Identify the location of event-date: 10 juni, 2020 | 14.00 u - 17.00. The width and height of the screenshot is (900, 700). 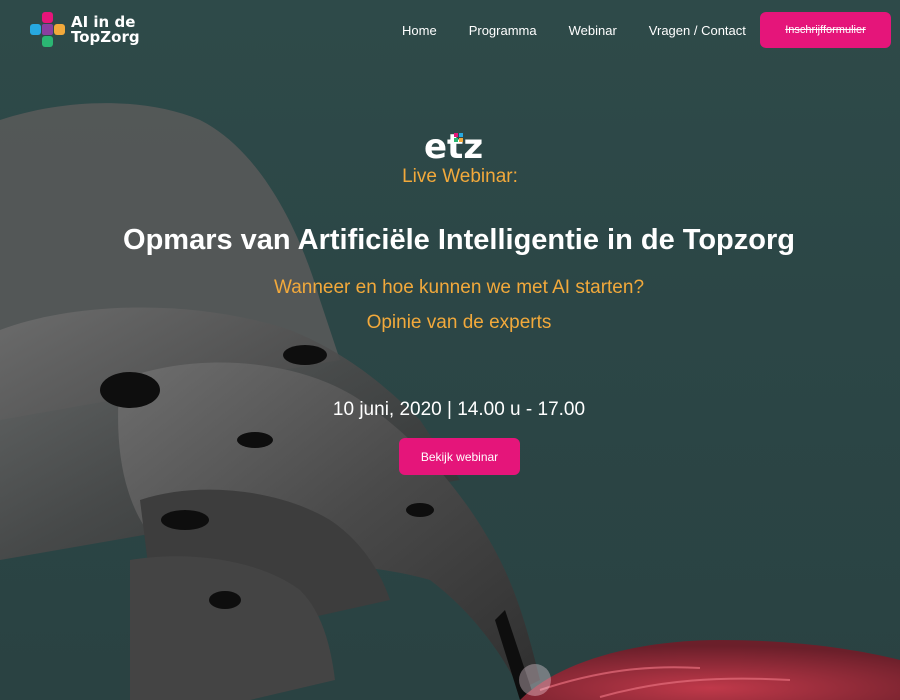
(459, 409).